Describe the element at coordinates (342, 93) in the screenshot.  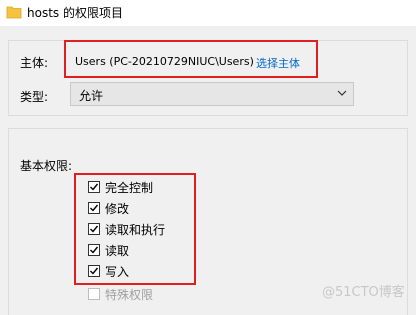
I see `chevron-down-icon` at that location.